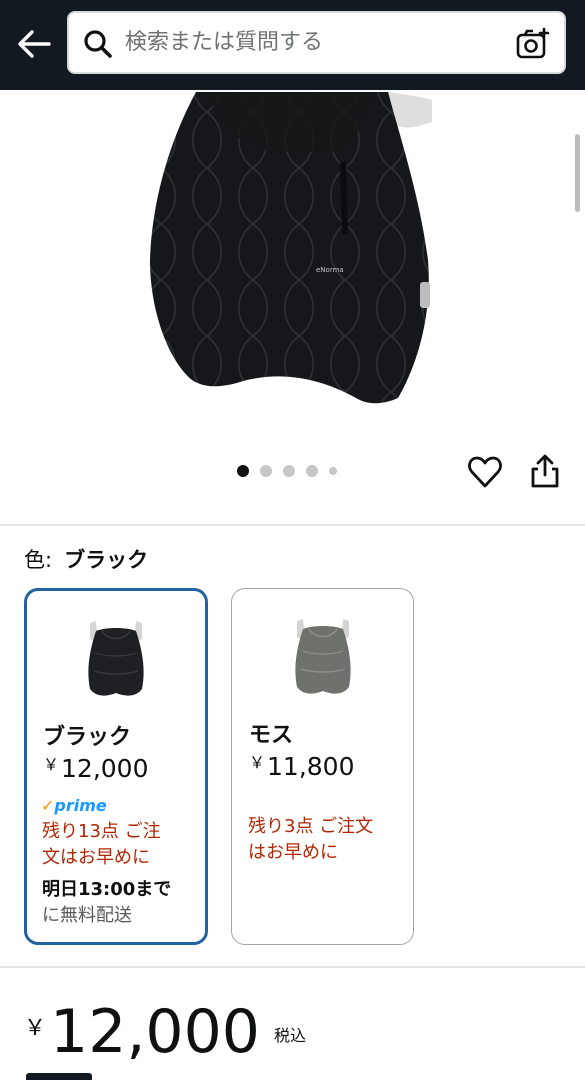 This screenshot has height=1080, width=585. Describe the element at coordinates (48, 805) in the screenshot. I see `prime-check-icon: ✓` at that location.